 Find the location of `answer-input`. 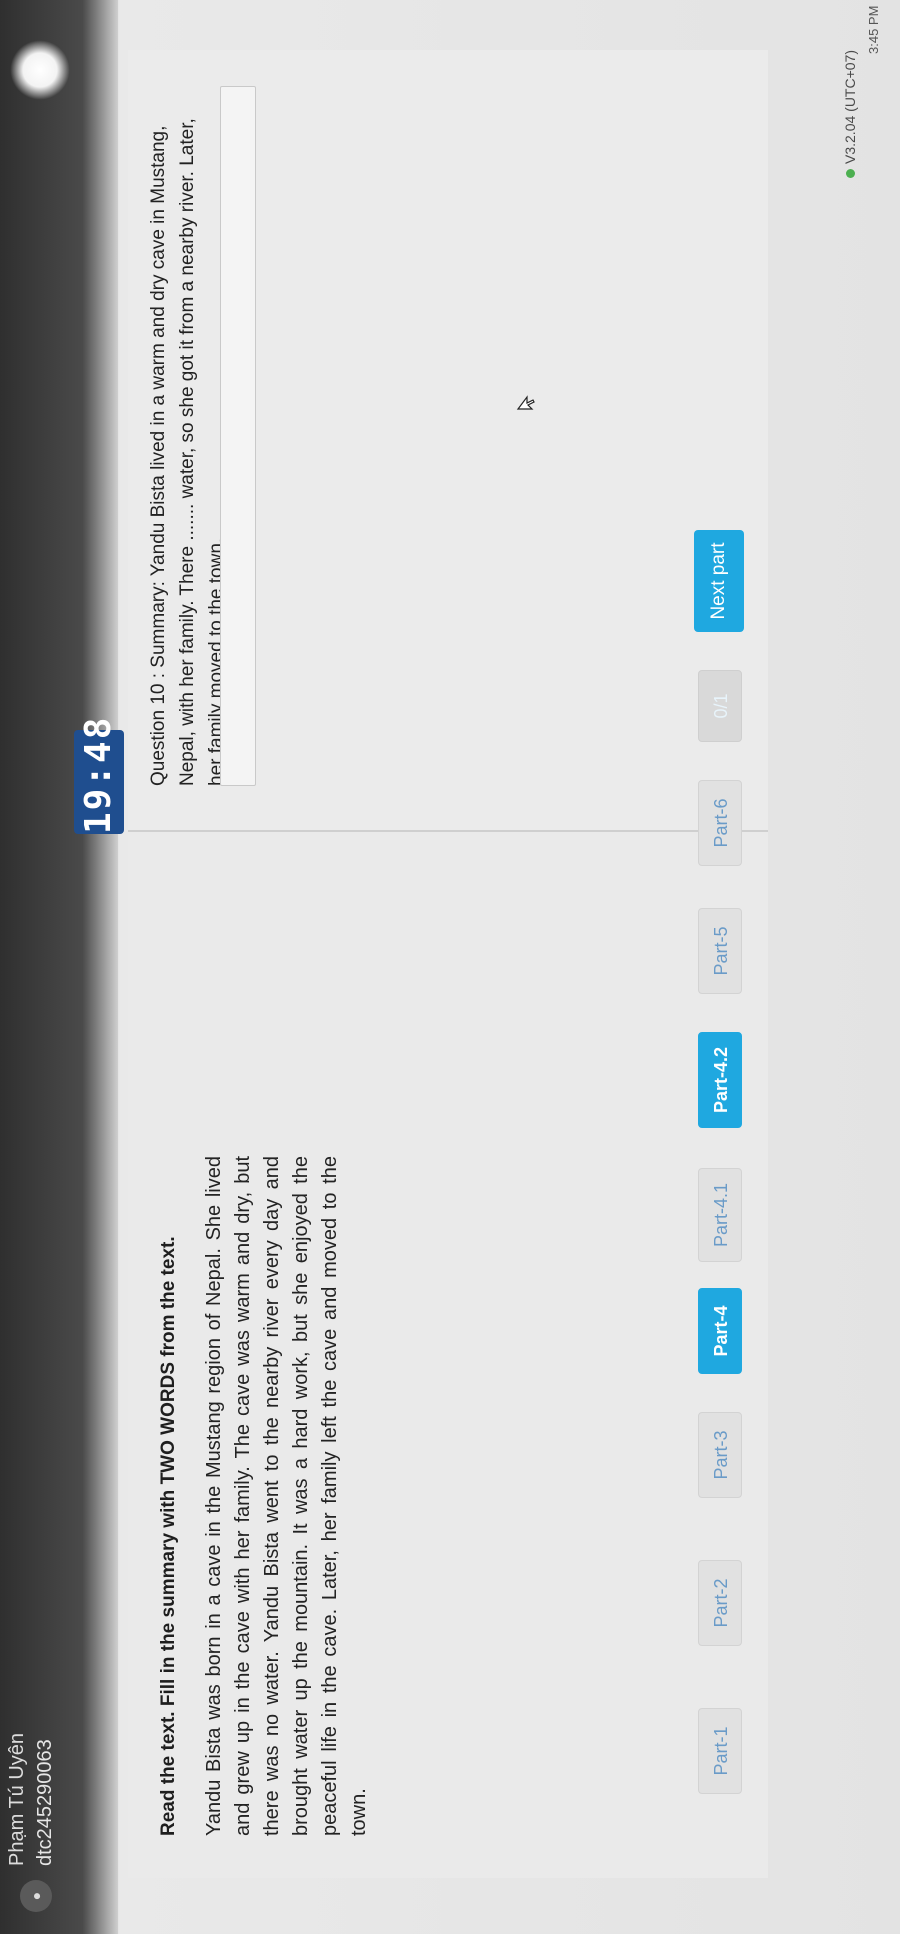

answer-input is located at coordinates (238, 436).